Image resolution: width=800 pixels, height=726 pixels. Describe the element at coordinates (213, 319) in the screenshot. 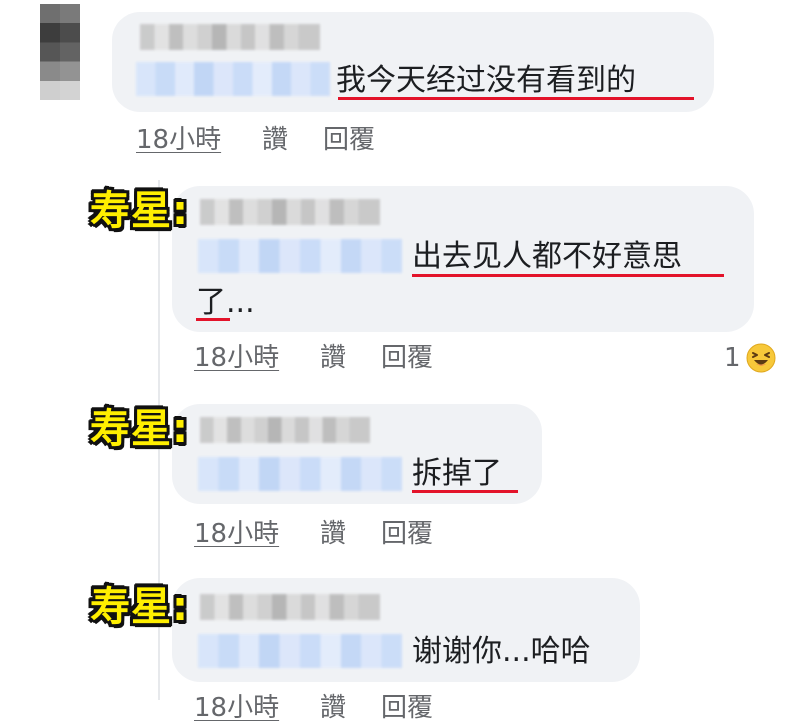

I see `highlight-underline-2b` at that location.